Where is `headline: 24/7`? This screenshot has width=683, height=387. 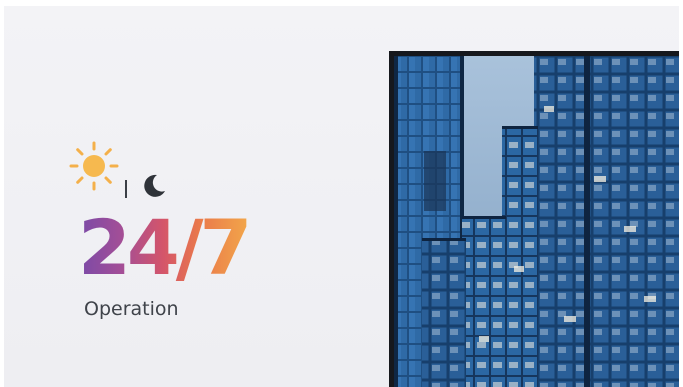
headline: 24/7 is located at coordinates (165, 247).